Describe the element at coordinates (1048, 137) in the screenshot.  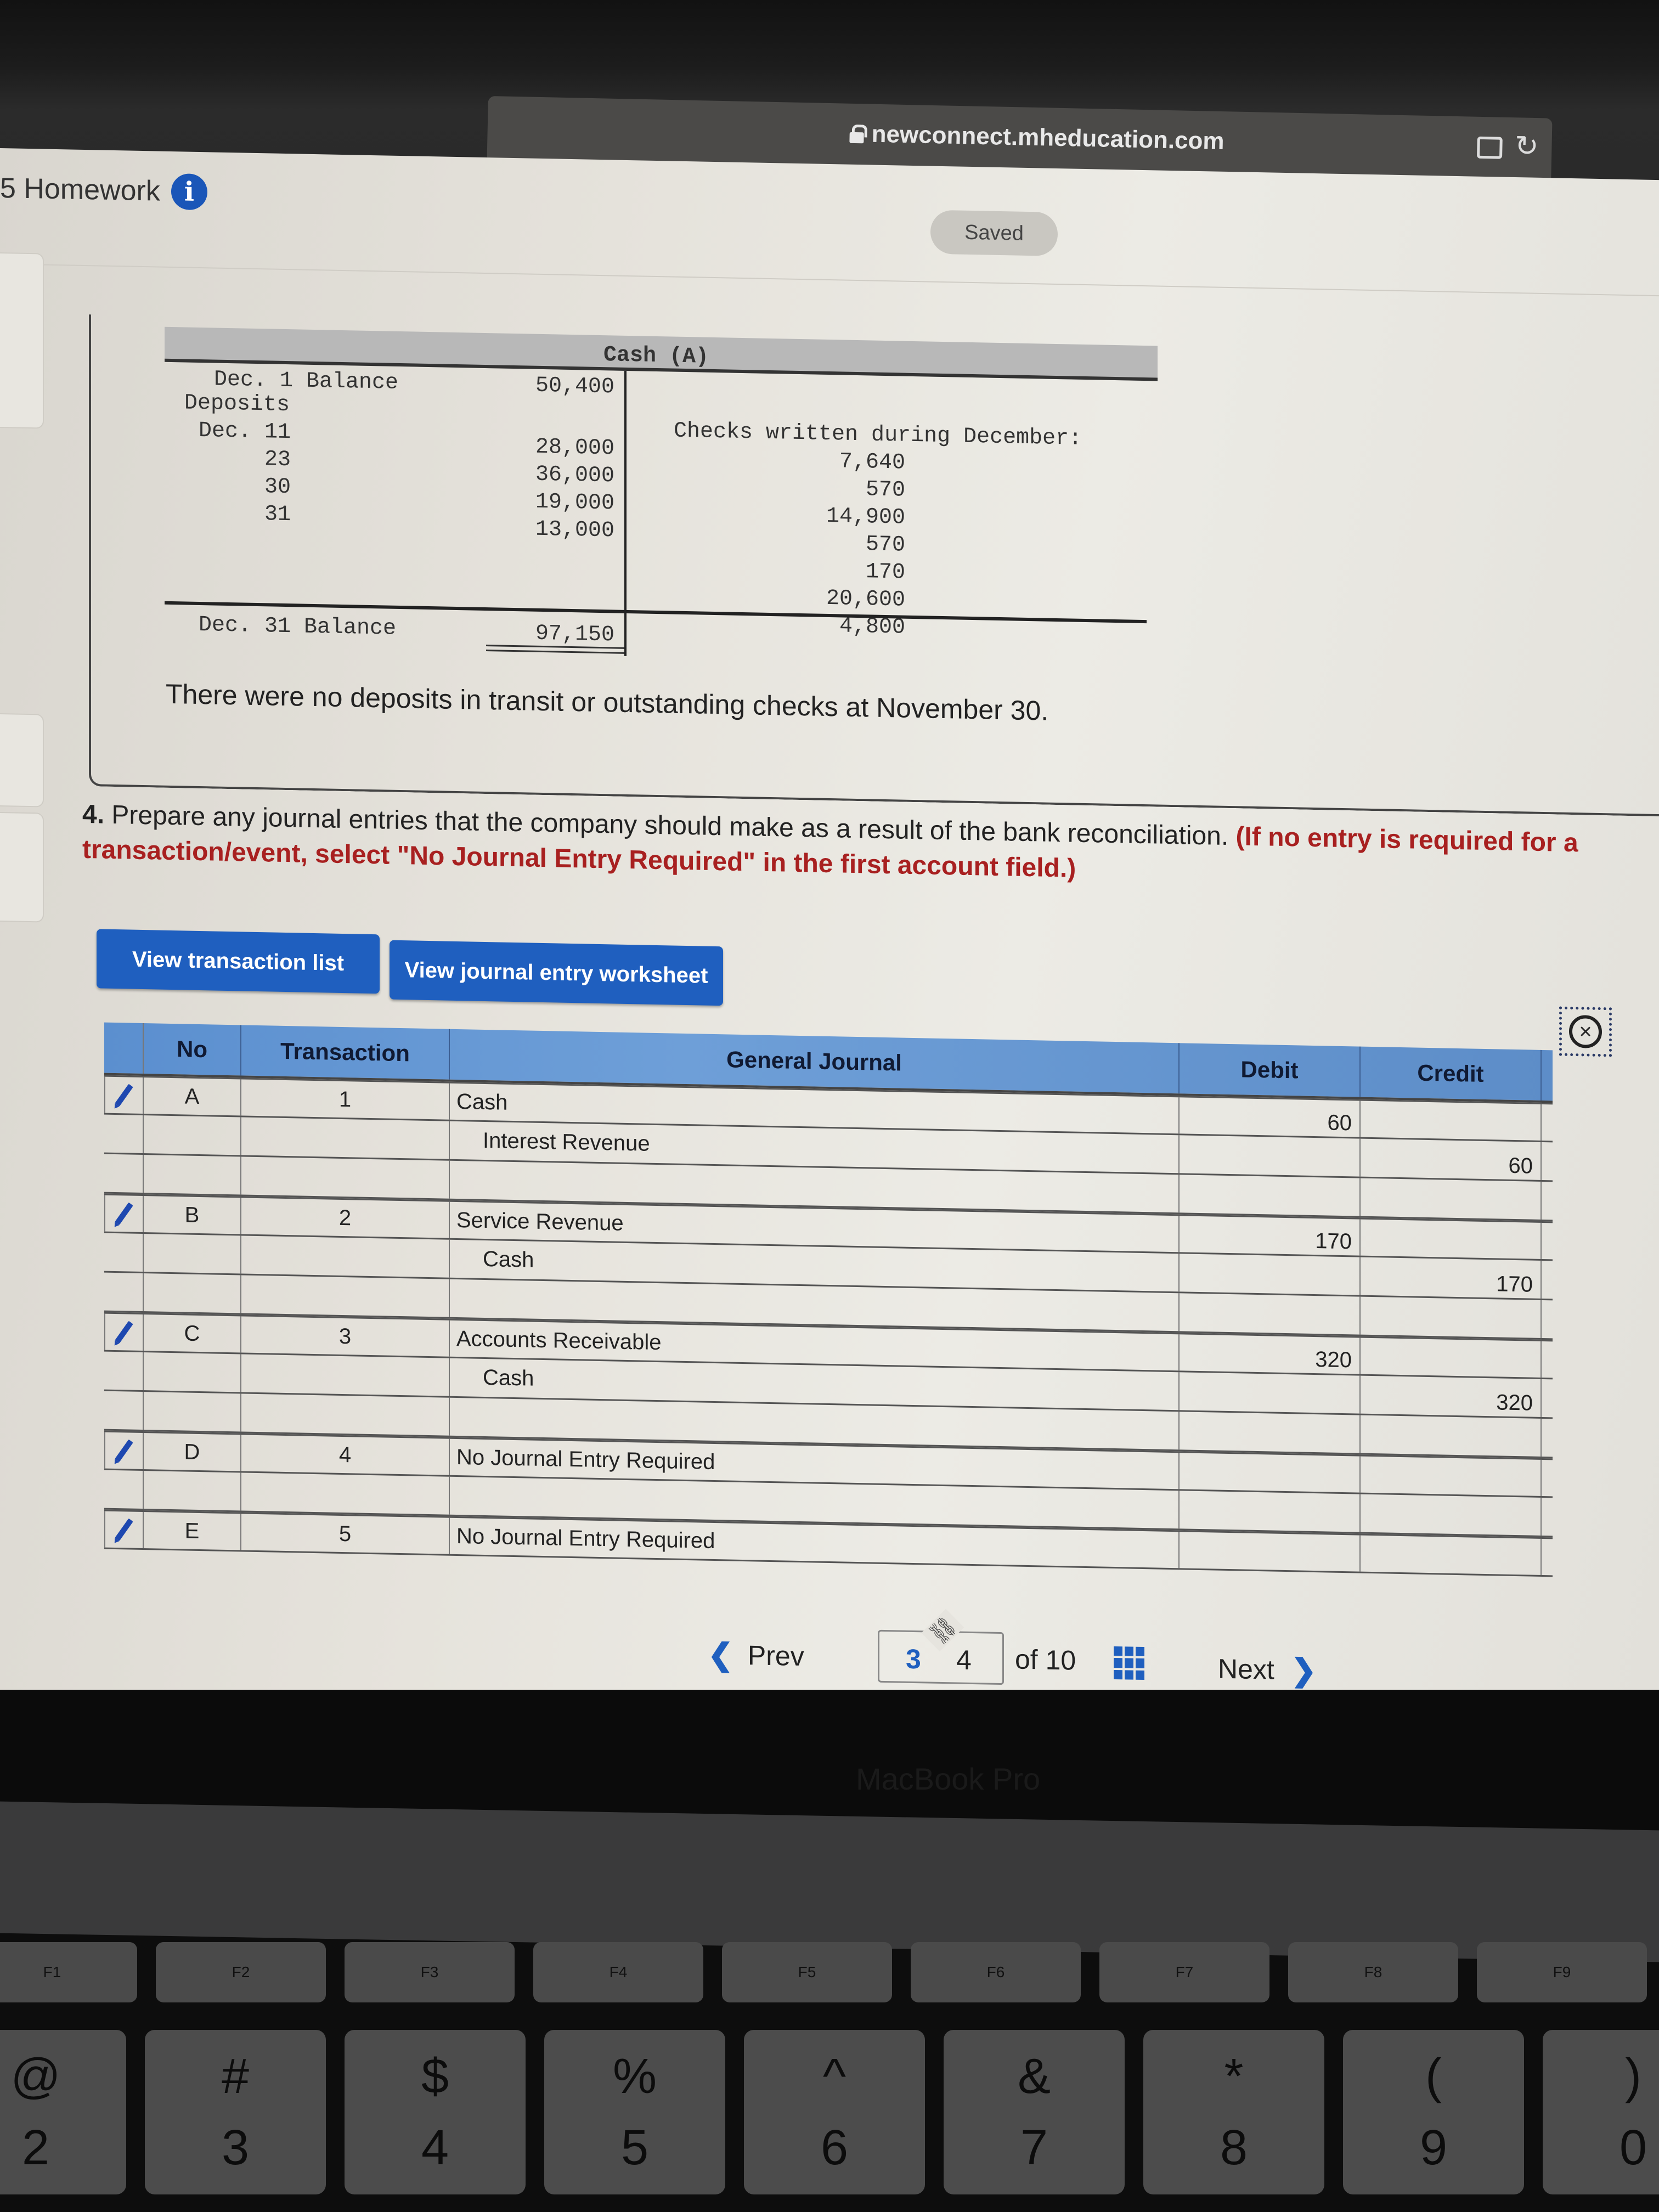
I see `url-text: newconnect.mheducation.com` at that location.